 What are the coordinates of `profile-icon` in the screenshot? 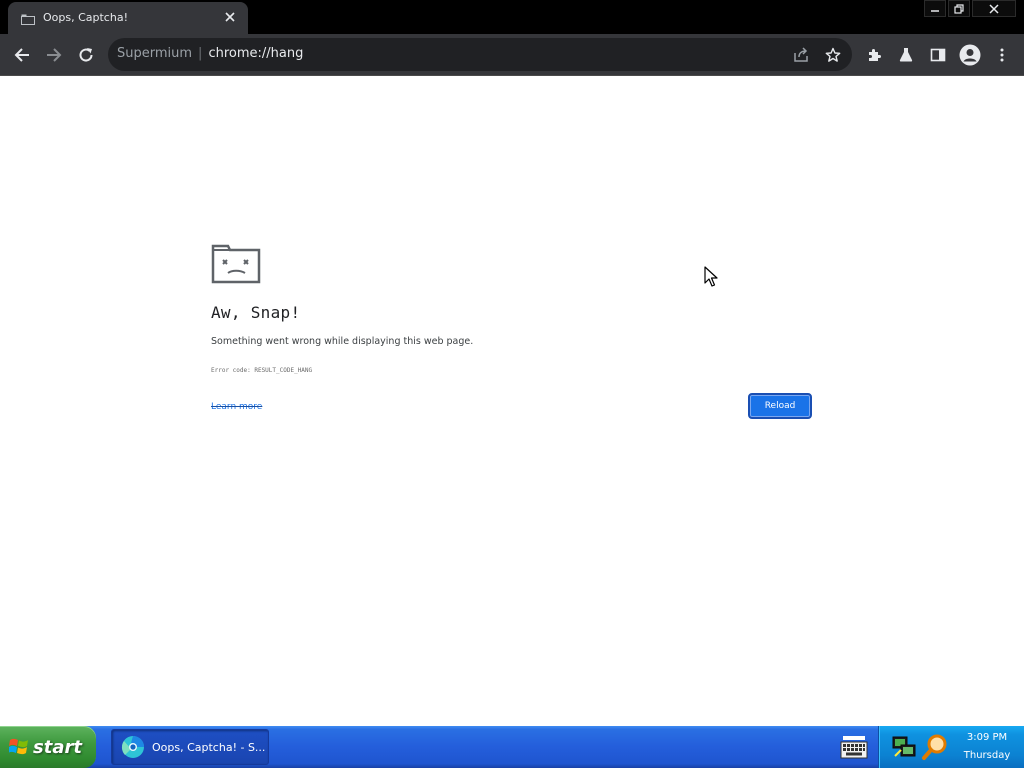 It's located at (970, 55).